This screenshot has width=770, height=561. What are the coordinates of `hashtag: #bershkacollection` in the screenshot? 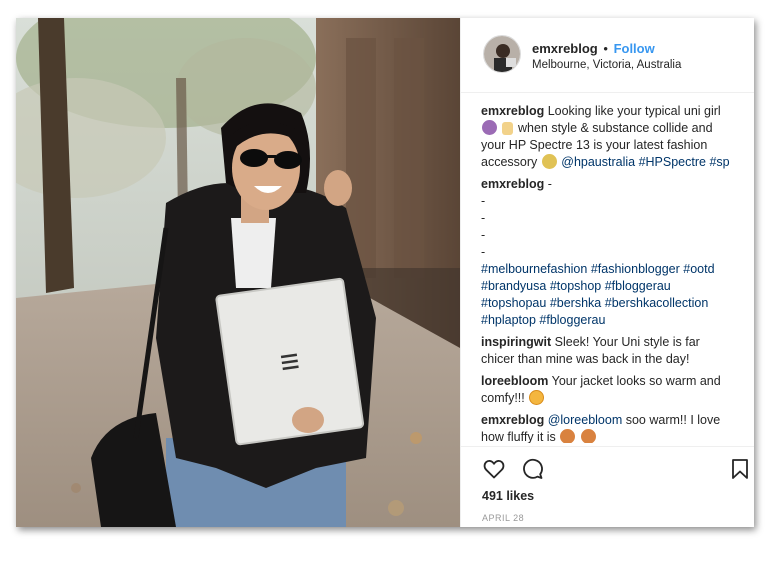 It's located at (657, 303).